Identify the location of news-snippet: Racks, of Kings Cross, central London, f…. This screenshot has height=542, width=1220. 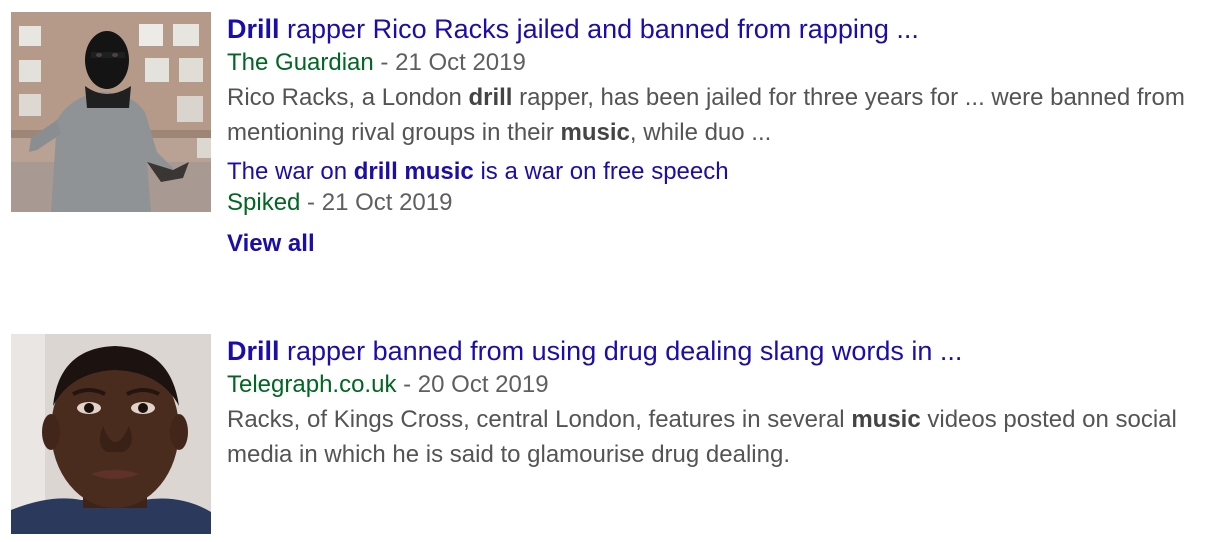
(722, 437).